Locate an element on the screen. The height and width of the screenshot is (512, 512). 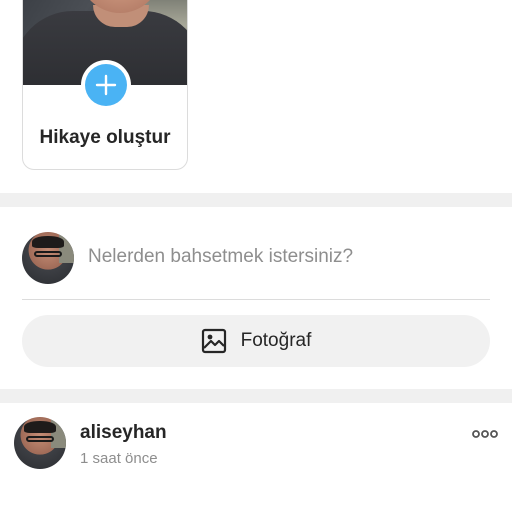
add-photo-button: Fotoğraf is located at coordinates (256, 341).